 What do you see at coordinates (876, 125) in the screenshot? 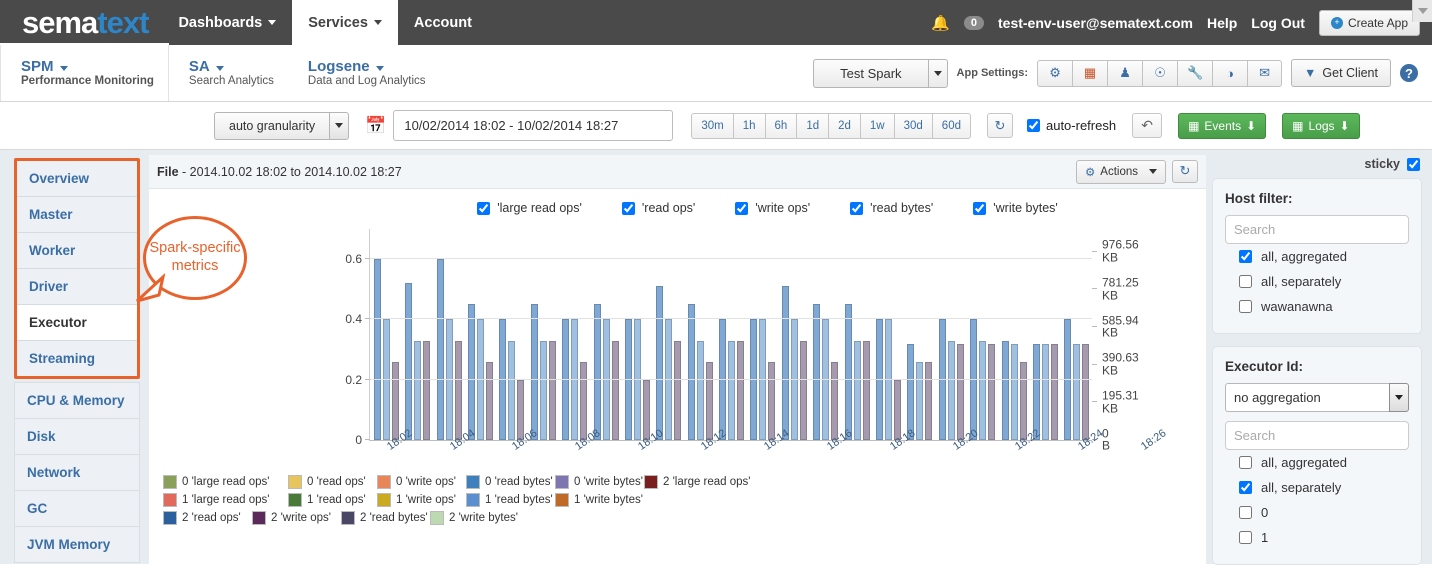
I see `range-1w: 1w` at bounding box center [876, 125].